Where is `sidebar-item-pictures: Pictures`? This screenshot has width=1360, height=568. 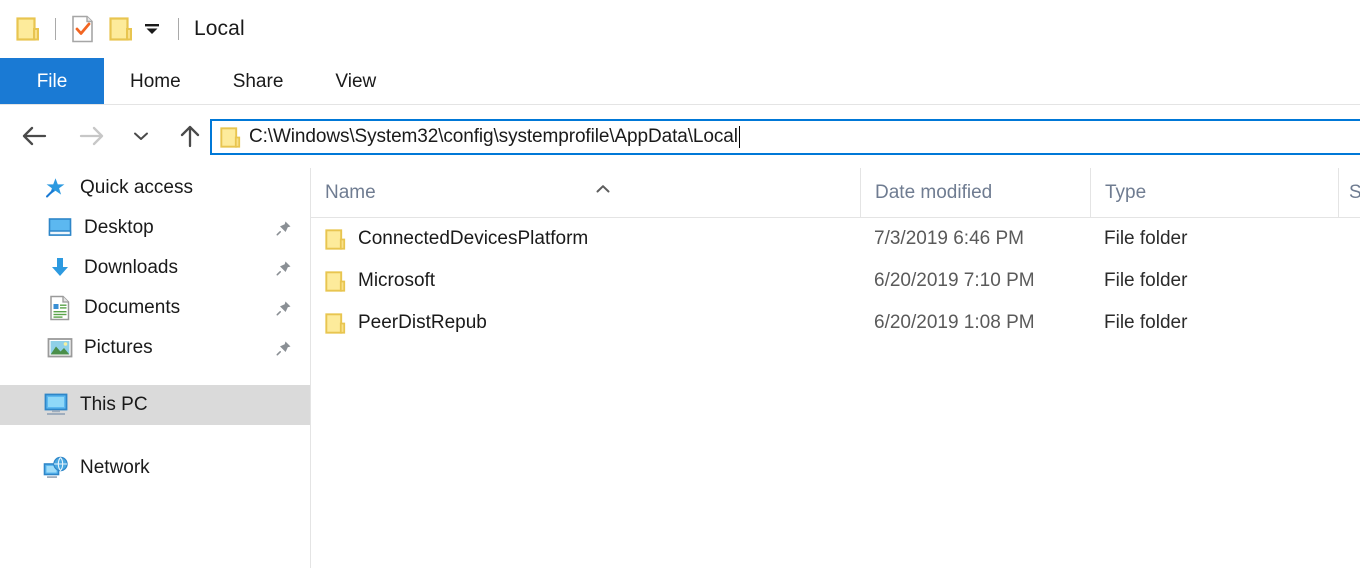 sidebar-item-pictures: Pictures is located at coordinates (155, 348).